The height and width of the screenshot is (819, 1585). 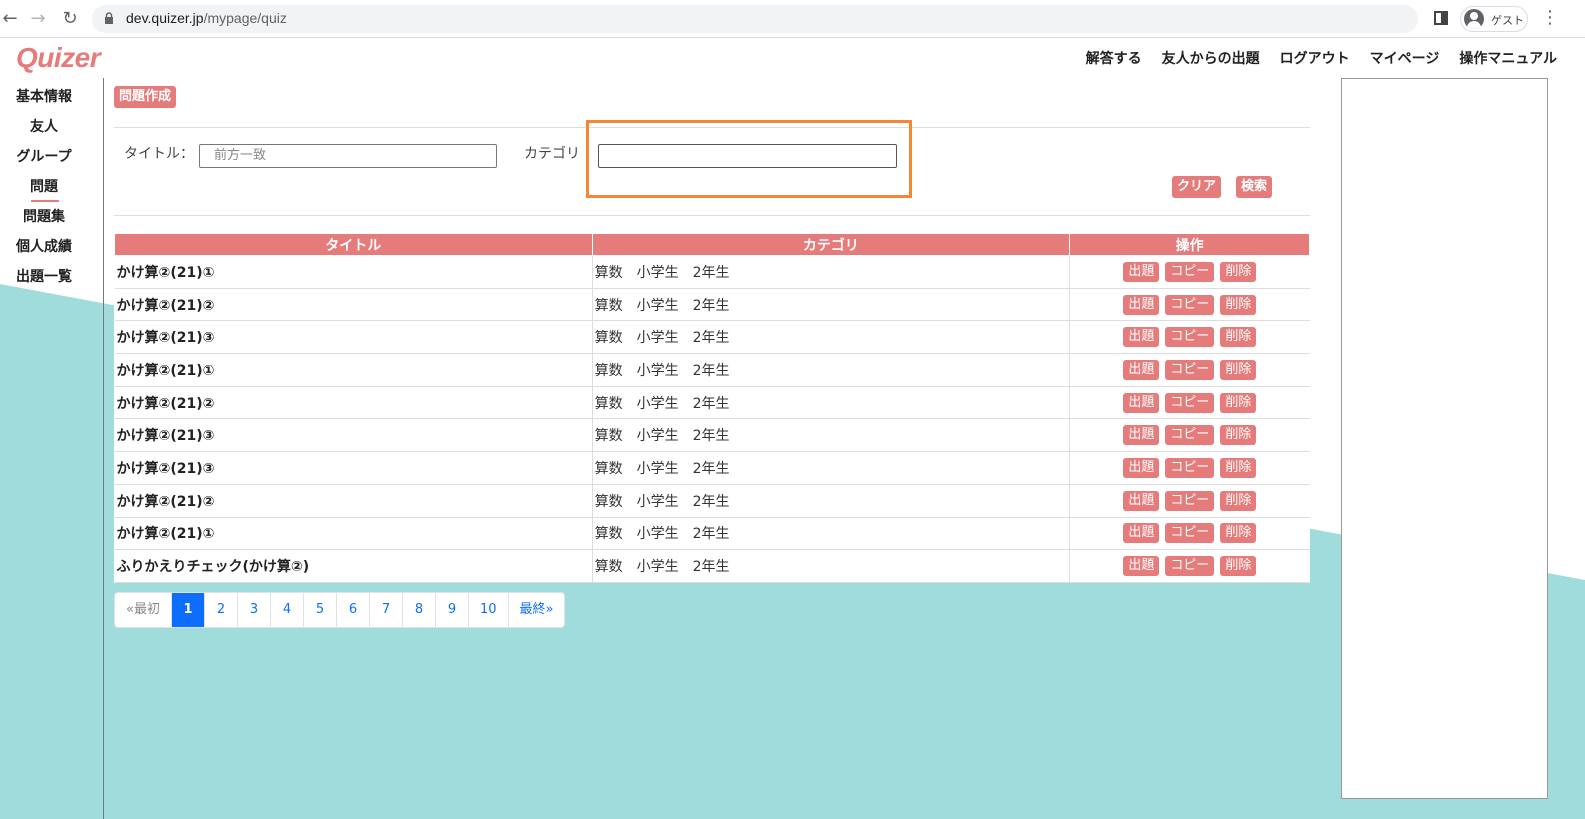 What do you see at coordinates (44, 281) in the screenshot?
I see `sidebar-item-assignments: 出題一覧` at bounding box center [44, 281].